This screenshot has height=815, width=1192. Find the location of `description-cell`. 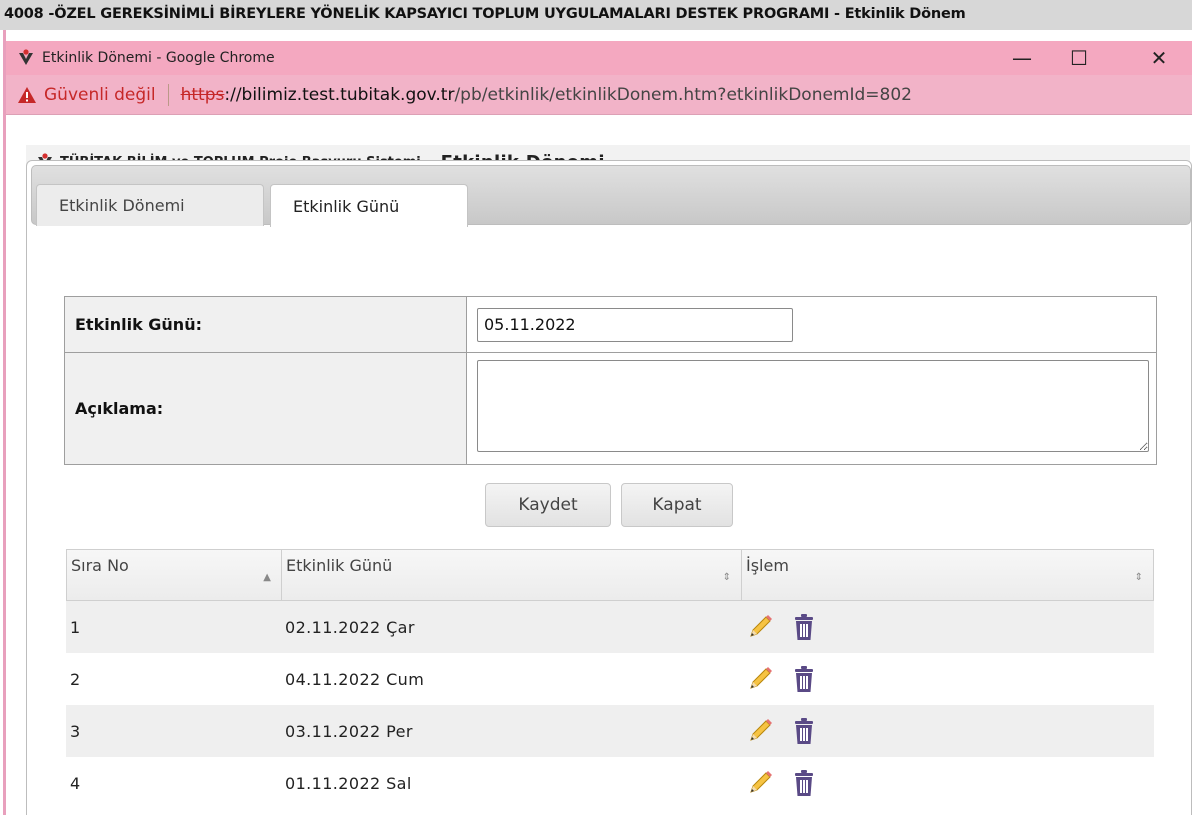

description-cell is located at coordinates (811, 408).